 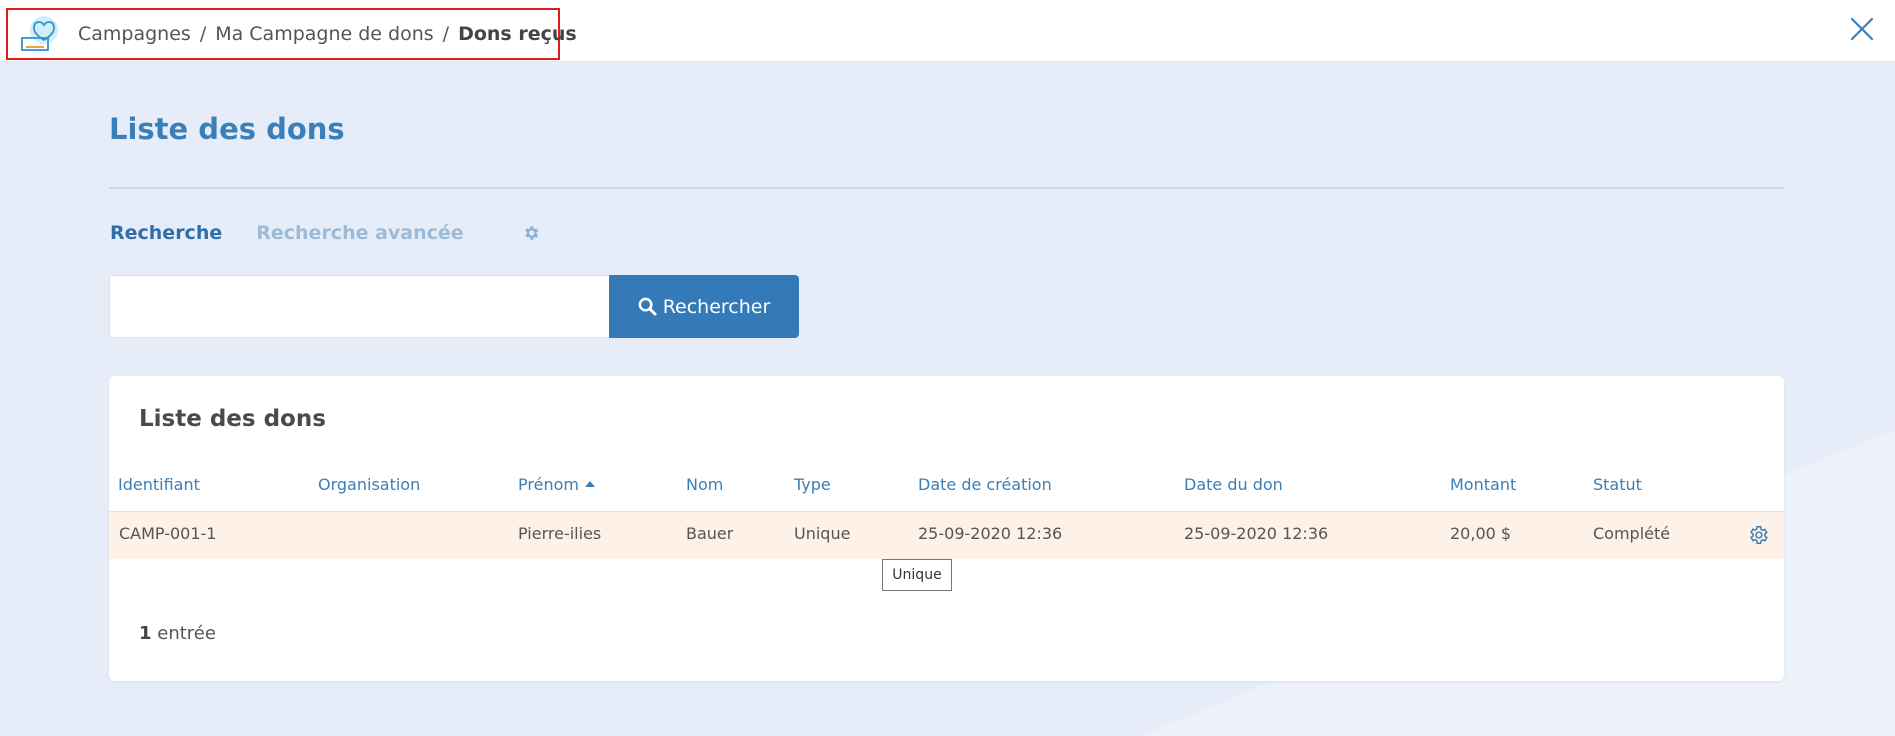 I want to click on donation-heart-box-icon, so click(x=39, y=33).